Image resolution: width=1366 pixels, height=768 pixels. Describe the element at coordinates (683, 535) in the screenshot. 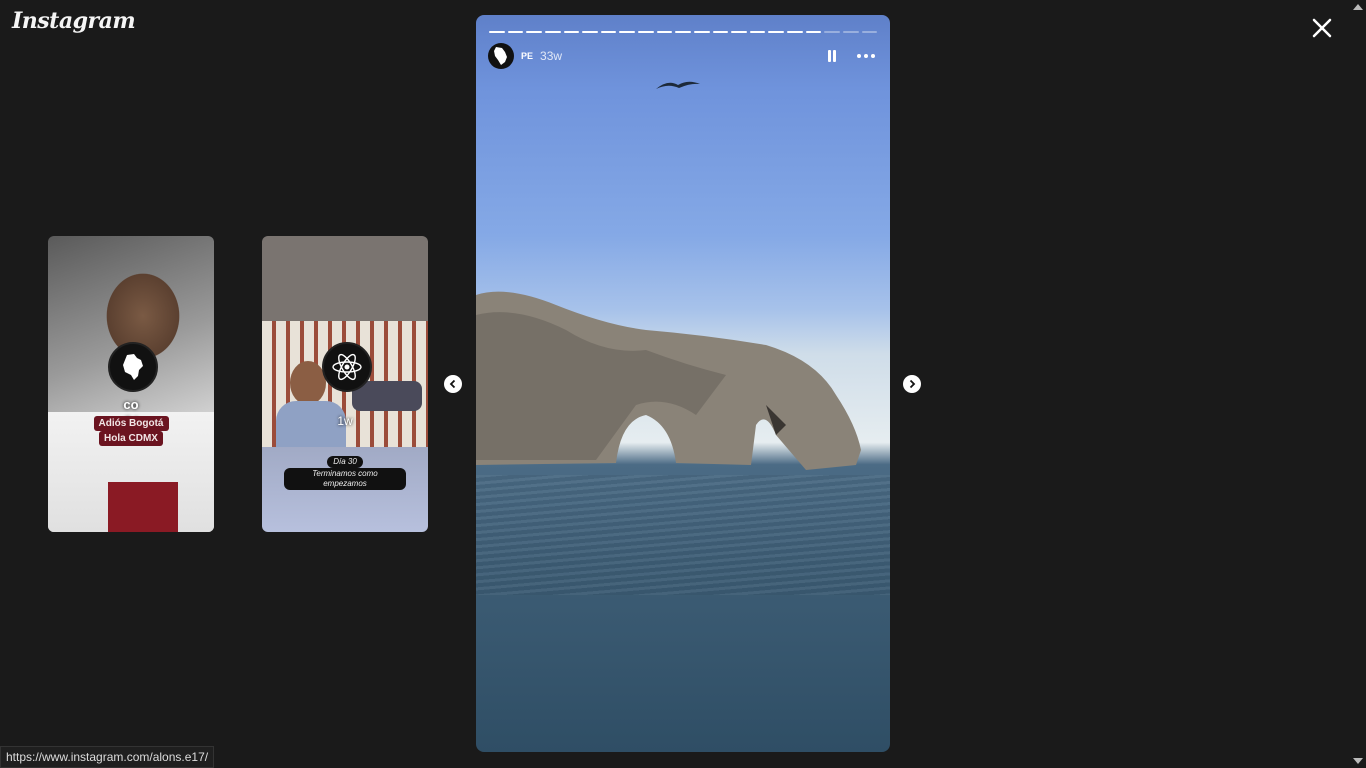

I see `water-surface` at that location.